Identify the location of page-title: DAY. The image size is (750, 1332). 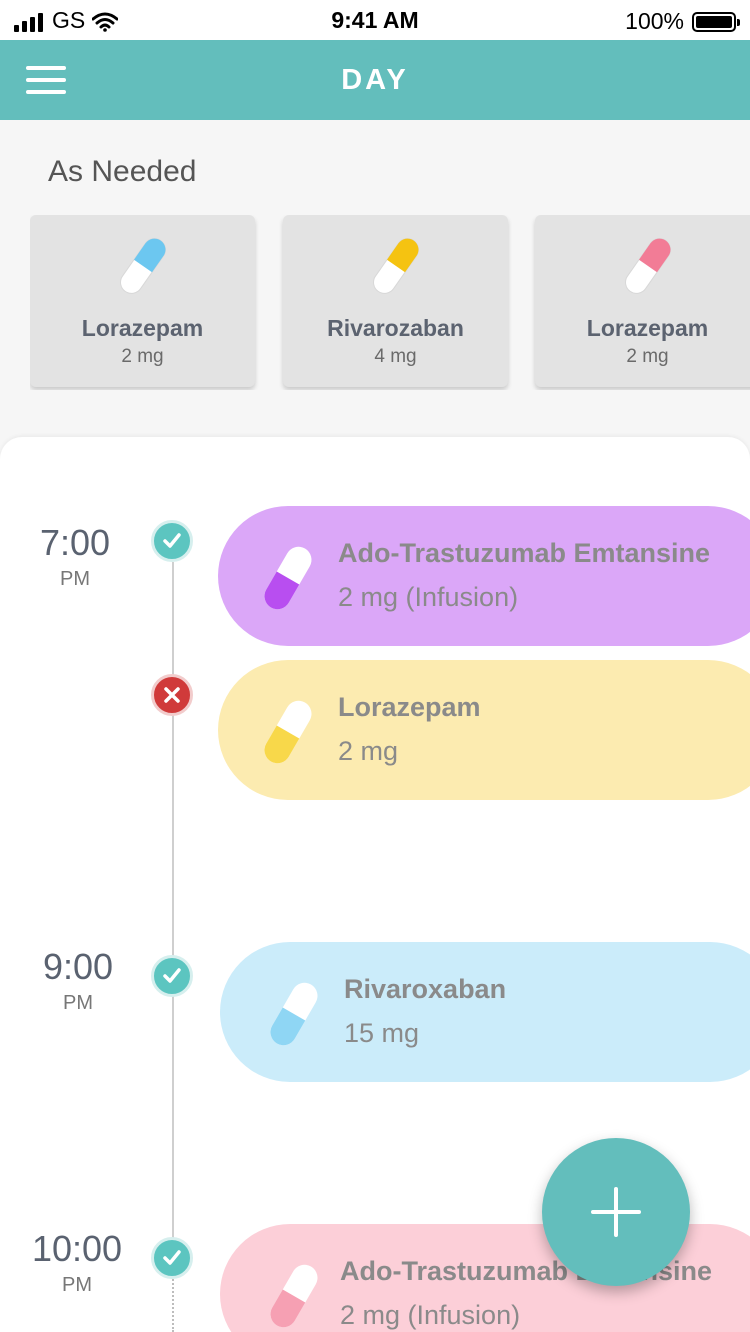
(375, 80).